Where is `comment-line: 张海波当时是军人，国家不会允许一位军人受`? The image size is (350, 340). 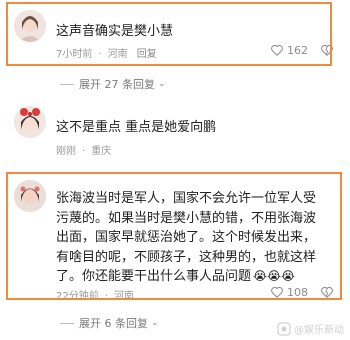
comment-line: 张海波当时是军人，国家不会允许一位军人受 is located at coordinates (186, 198).